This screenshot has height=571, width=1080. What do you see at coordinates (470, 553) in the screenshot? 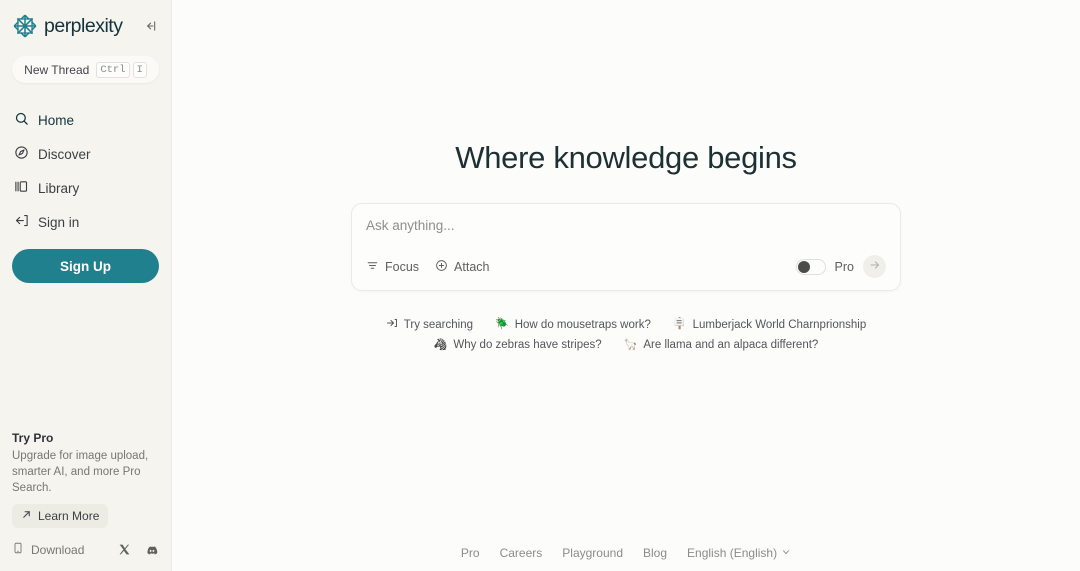
I see `footer-link-pro: Pro` at bounding box center [470, 553].